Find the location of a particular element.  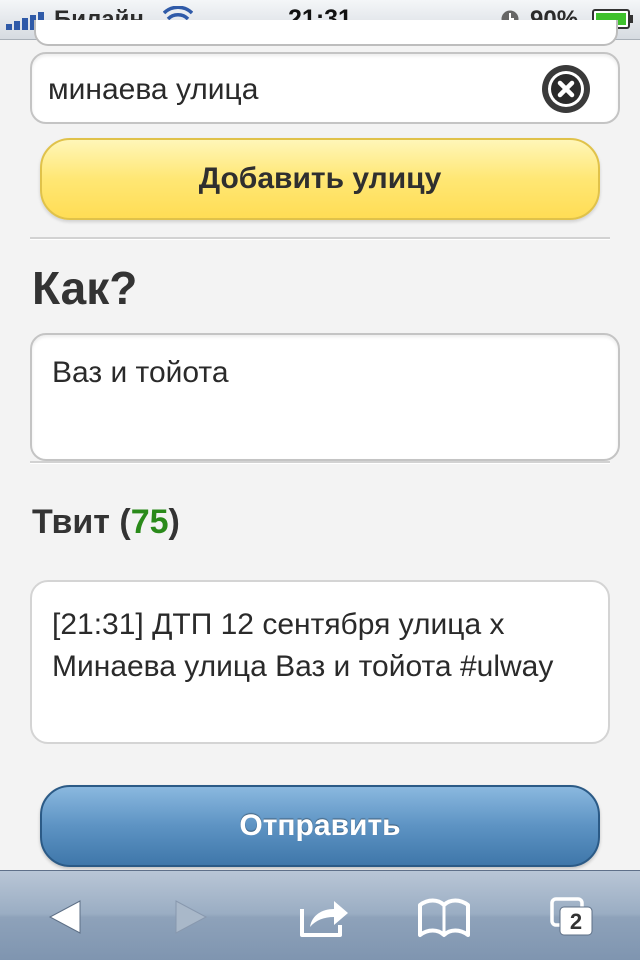

forward-icon is located at coordinates (191, 917).